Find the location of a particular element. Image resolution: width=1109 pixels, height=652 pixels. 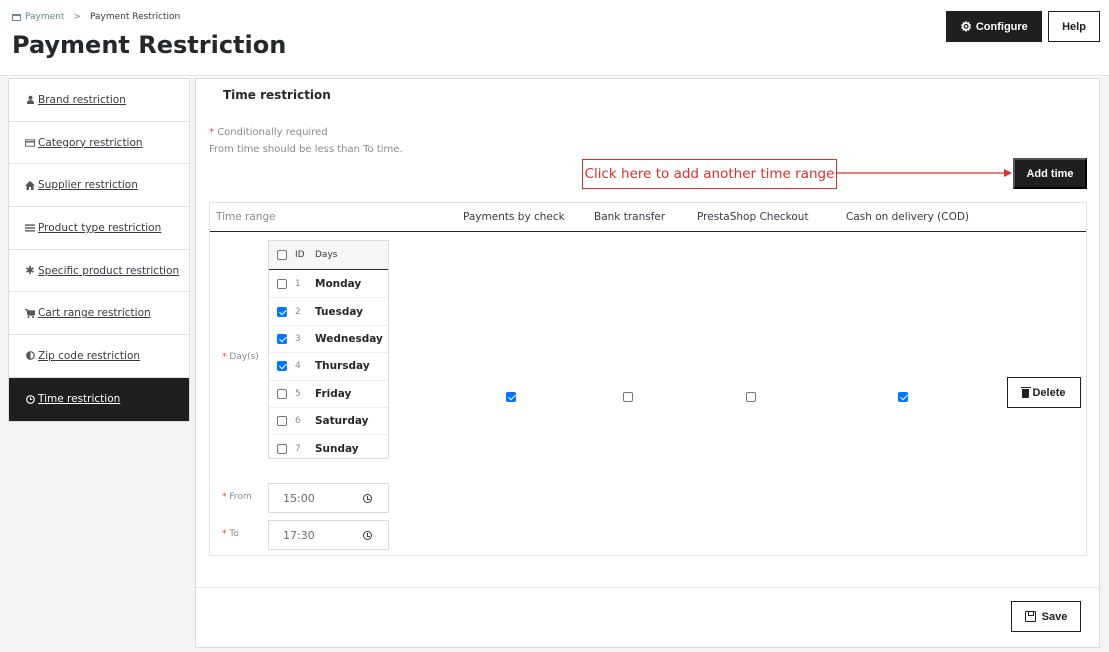

configure-button: ⚙ Configure is located at coordinates (994, 26).